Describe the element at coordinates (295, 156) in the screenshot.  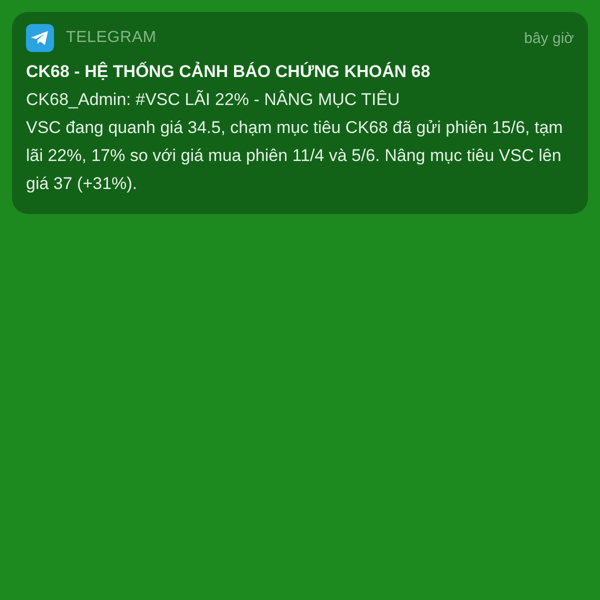
I see `message-text: VSC đang quanh giá 34.5, chạm mục tiêu CK68 đã gửi phiên 15/6, tạm lãi 22%, 17% so với giá mua phiên 11/4 và 5/6. Nâng mục tiêu VSC lên giá 37 (+31%).` at that location.